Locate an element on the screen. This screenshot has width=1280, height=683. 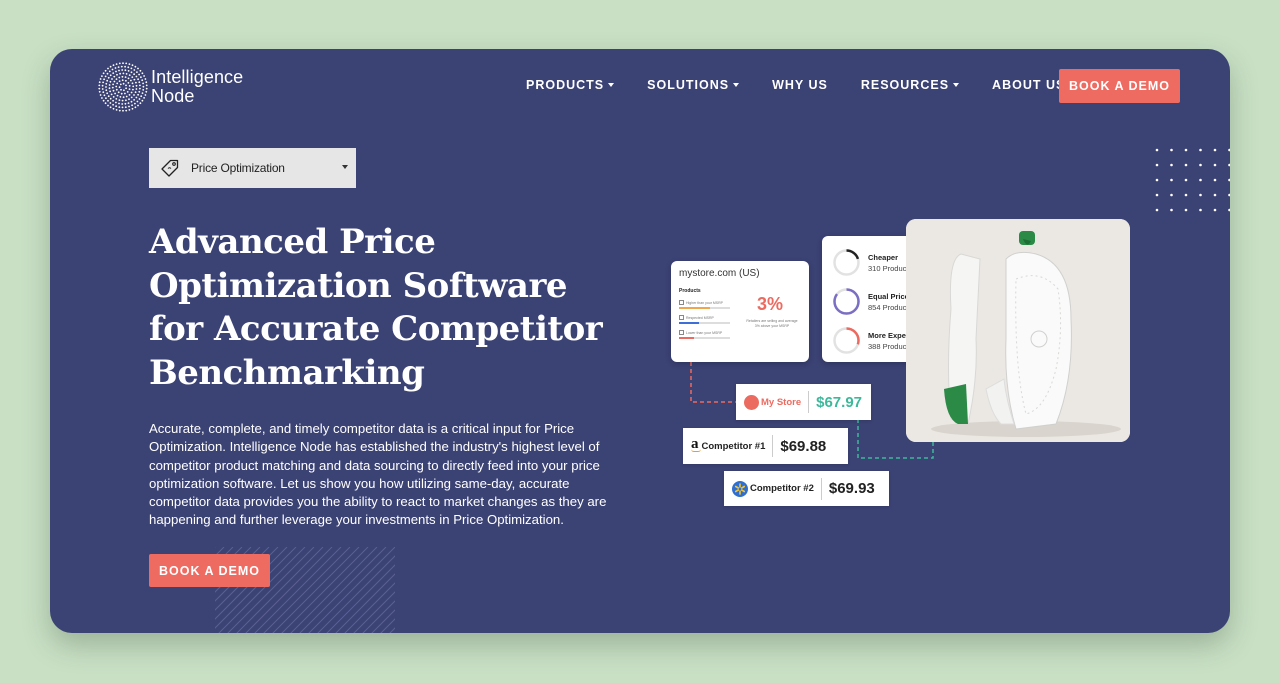
competitor-1-price-chip: a Competitor #1 $69.88 is located at coordinates (765, 446).